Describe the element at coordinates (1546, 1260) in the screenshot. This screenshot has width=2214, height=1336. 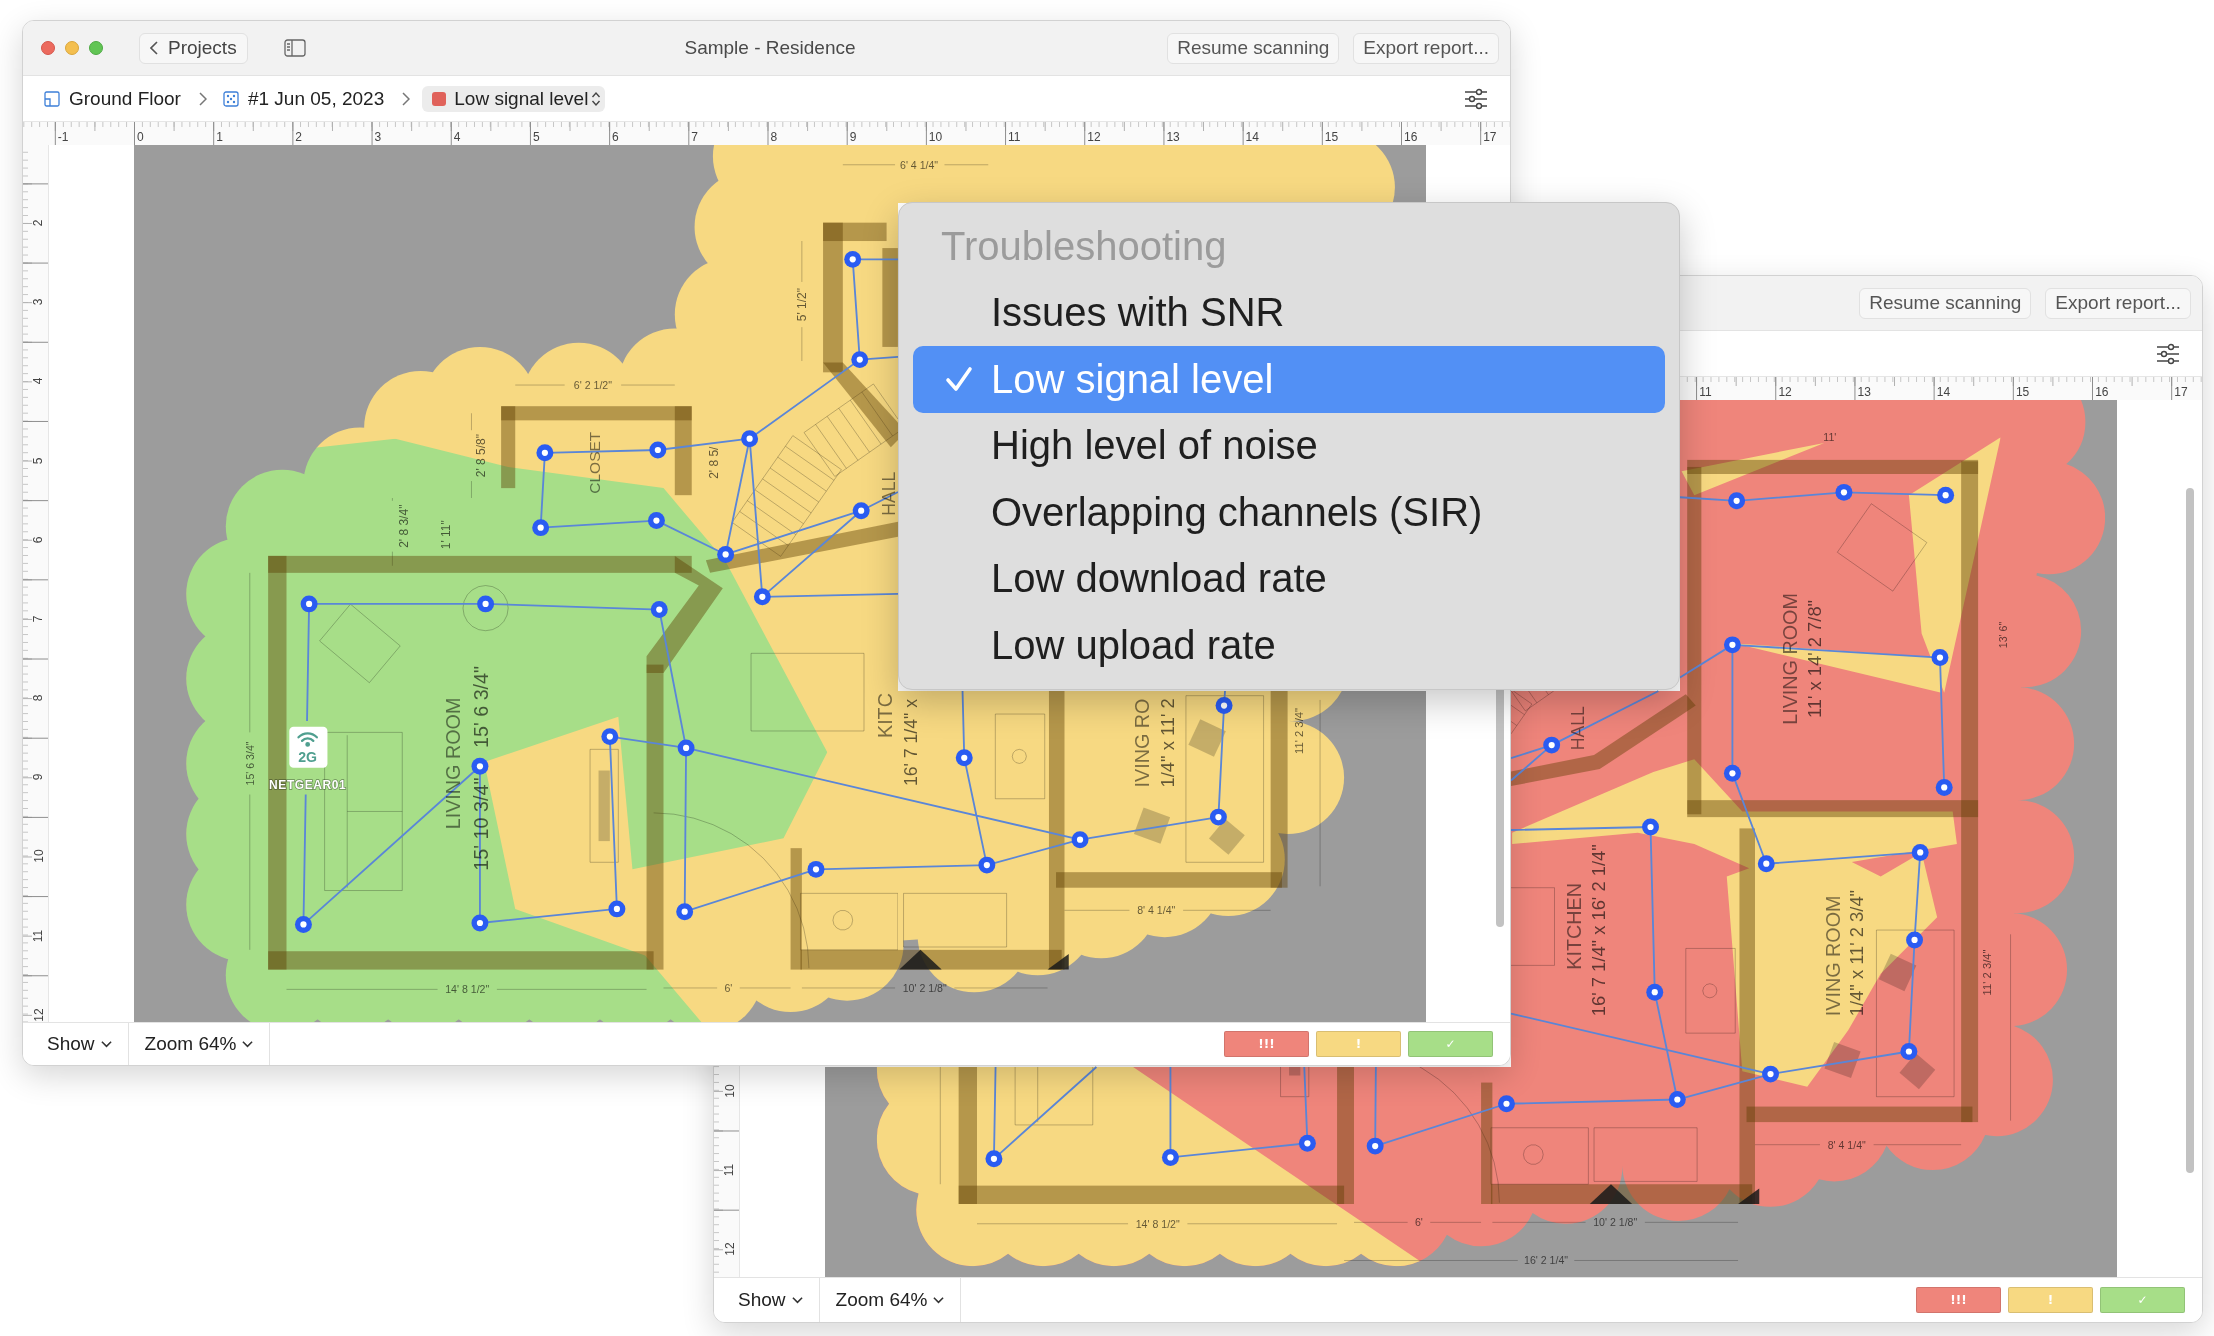
I see `dimension-label: 16' 2 1/4"` at that location.